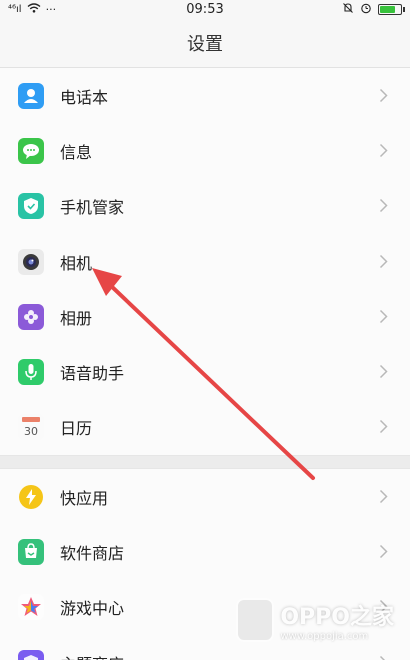 The image size is (410, 660). I want to click on settings-row-quick-app: 快应用, so click(205, 496).